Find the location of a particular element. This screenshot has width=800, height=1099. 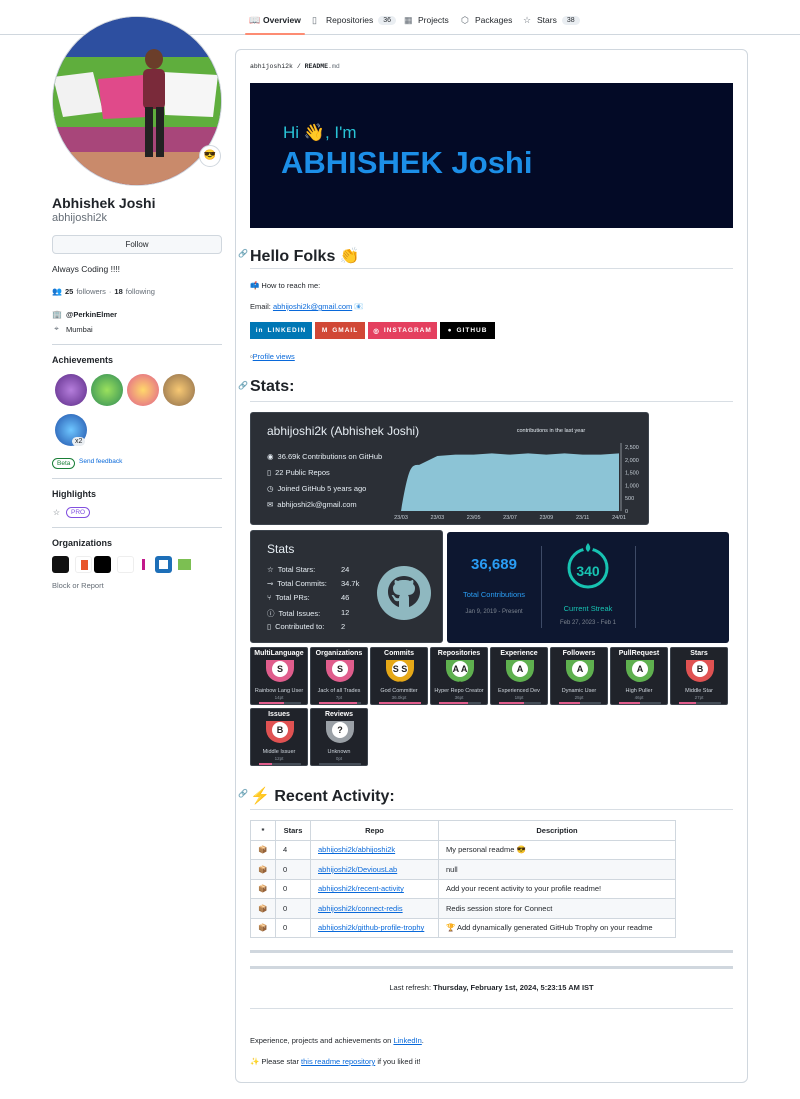

tab-label: Packages is located at coordinates (494, 20).